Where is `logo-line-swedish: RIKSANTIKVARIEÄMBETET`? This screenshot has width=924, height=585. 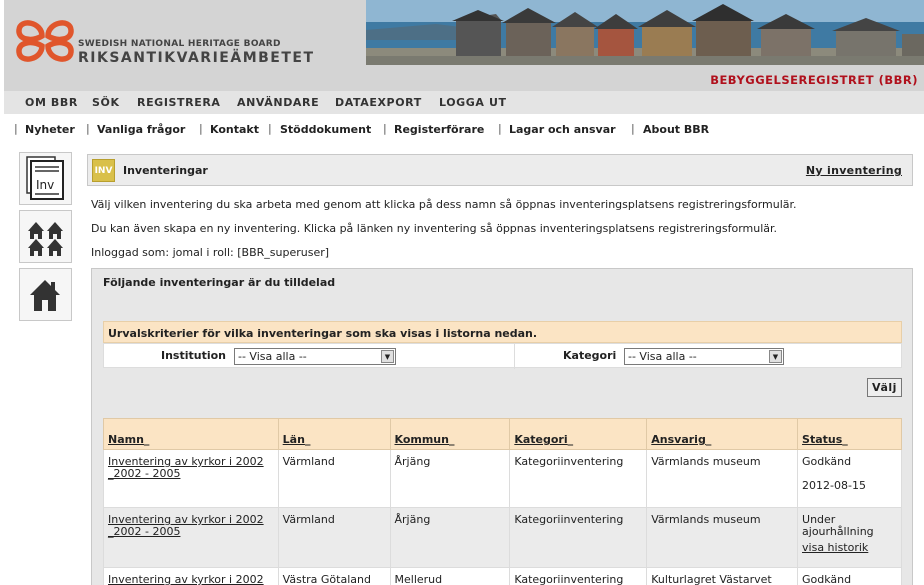
logo-line-swedish: RIKSANTIKVARIEÄMBETET is located at coordinates (196, 58).